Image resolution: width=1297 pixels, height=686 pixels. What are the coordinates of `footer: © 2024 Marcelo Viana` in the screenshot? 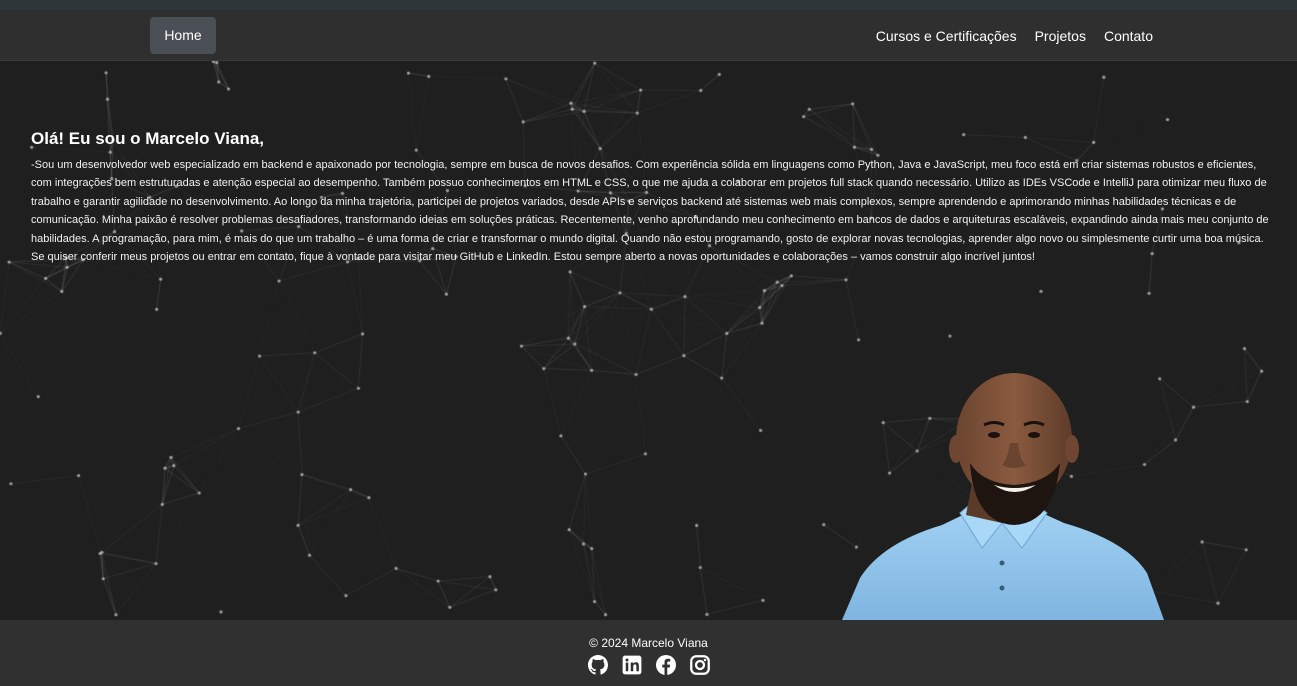 It's located at (648, 653).